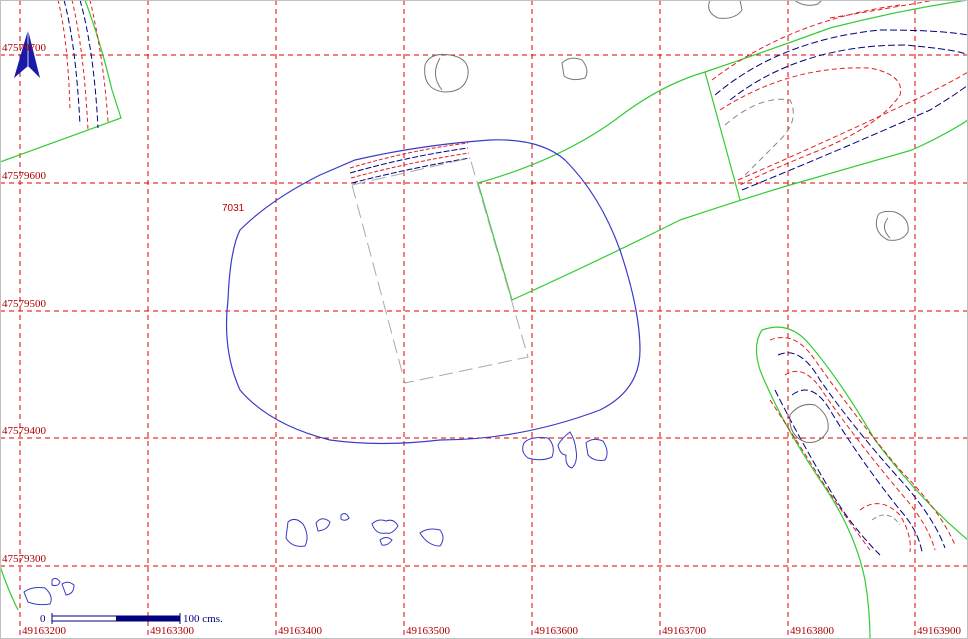 Image resolution: width=968 pixels, height=639 pixels. Describe the element at coordinates (24, 431) in the screenshot. I see `northing-label: 47579400` at that location.